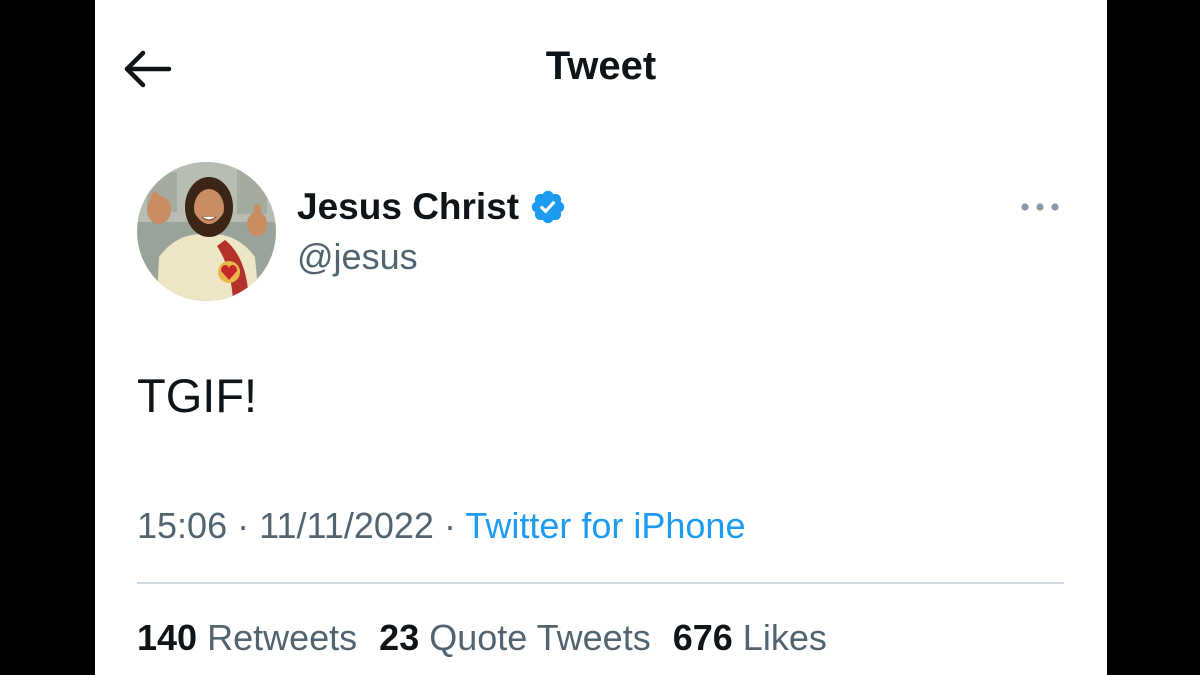 Image resolution: width=1200 pixels, height=675 pixels. Describe the element at coordinates (605, 525) in the screenshot. I see `tweet-source-link: Twitter for iPhone` at that location.